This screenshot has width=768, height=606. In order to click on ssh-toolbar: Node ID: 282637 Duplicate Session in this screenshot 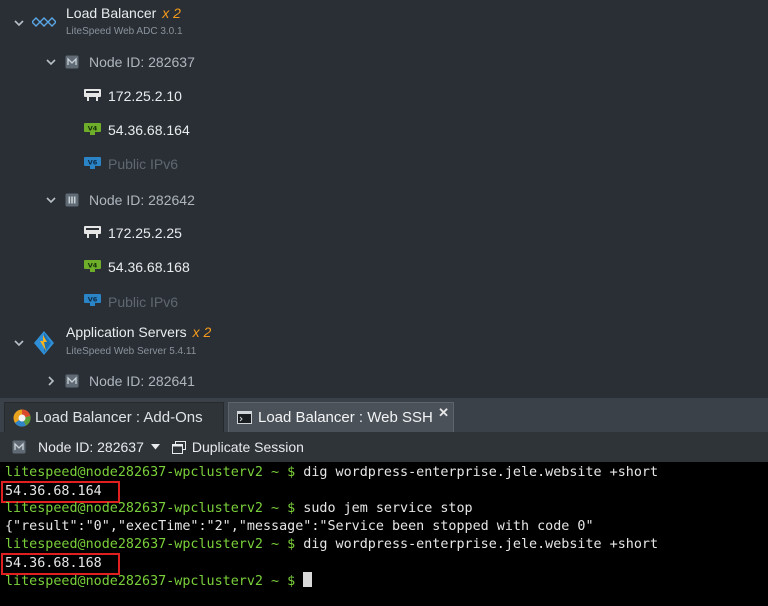, I will do `click(384, 447)`.